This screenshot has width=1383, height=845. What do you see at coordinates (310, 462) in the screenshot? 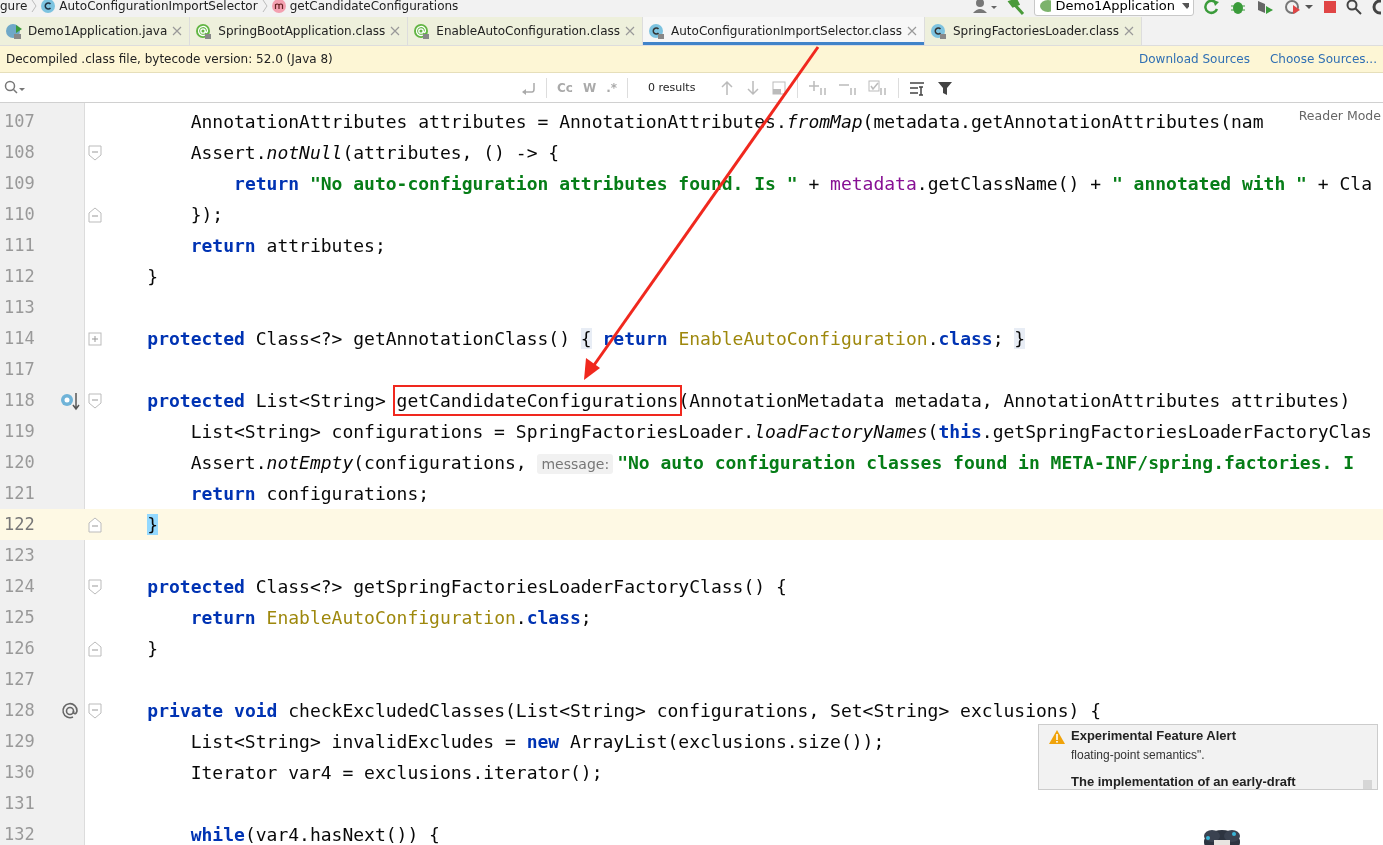
I see `method-name: notEmpty` at bounding box center [310, 462].